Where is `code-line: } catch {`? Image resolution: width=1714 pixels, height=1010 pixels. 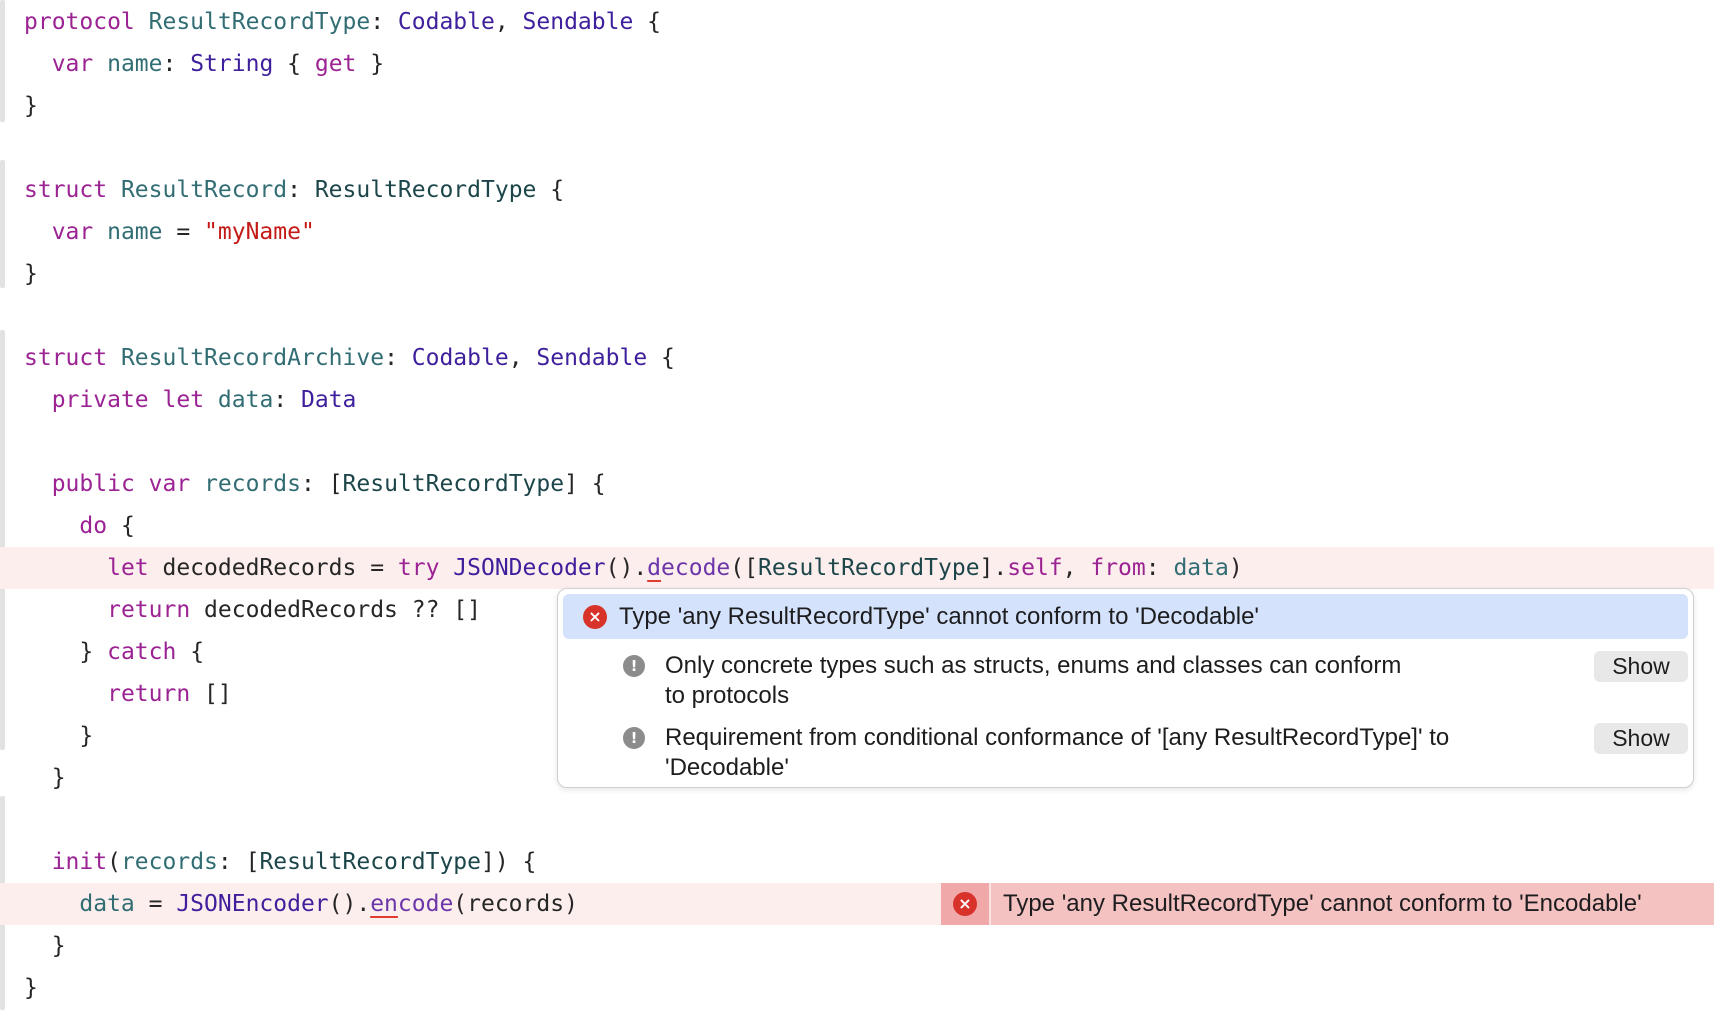
code-line: } catch { is located at coordinates (114, 652).